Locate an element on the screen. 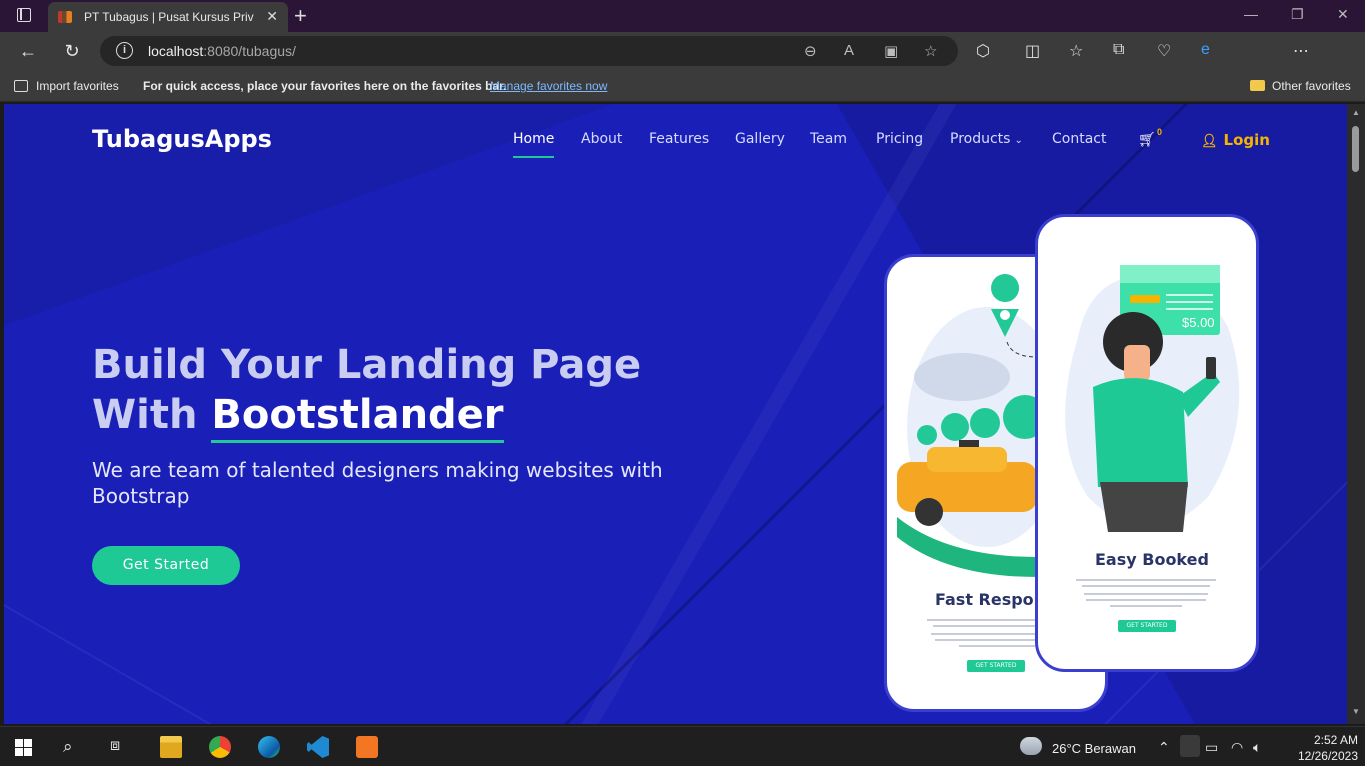 The image size is (1365, 766). browser-tab: PT Tubagus | Pusat Kursus Privat ✕ is located at coordinates (168, 17).